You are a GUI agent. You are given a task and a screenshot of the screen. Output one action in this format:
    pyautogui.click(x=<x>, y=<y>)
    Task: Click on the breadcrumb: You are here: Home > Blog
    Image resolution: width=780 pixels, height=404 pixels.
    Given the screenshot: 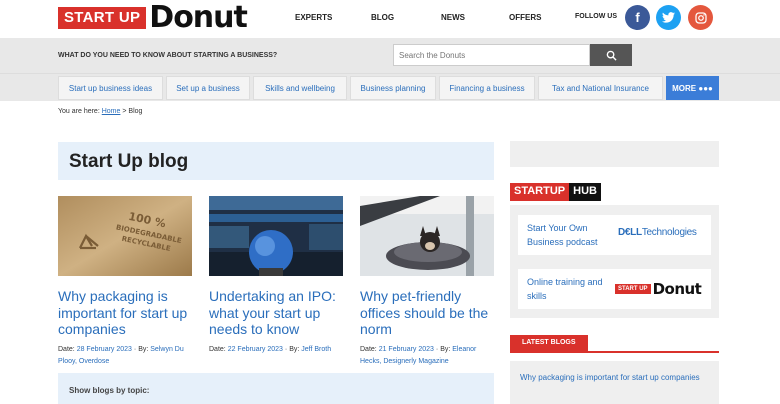 What is the action you would take?
    pyautogui.click(x=100, y=111)
    